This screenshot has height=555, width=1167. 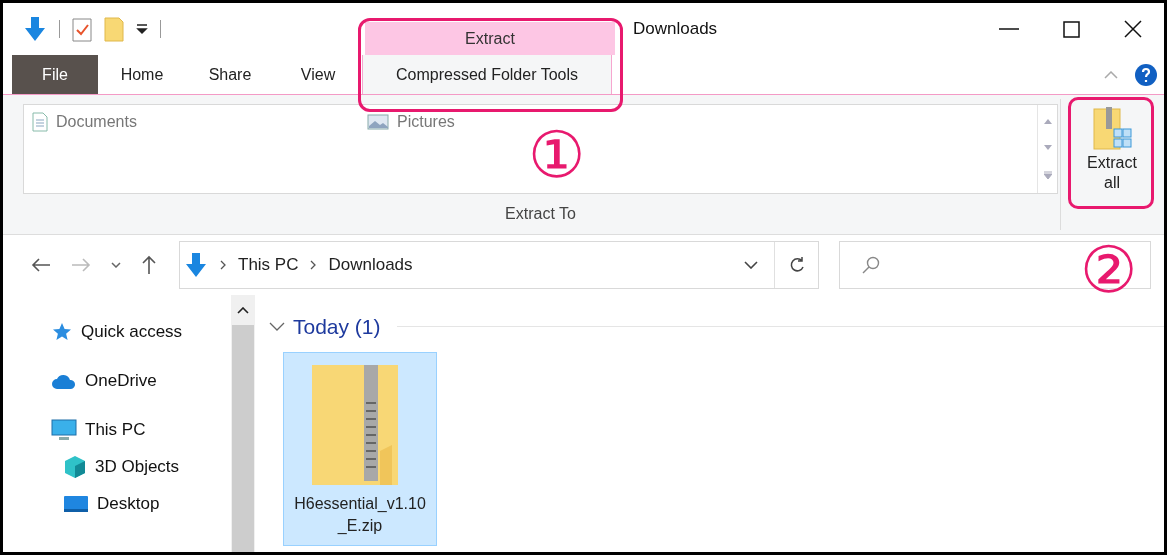 What do you see at coordinates (490, 38) in the screenshot?
I see `context-tab-header: Extract` at bounding box center [490, 38].